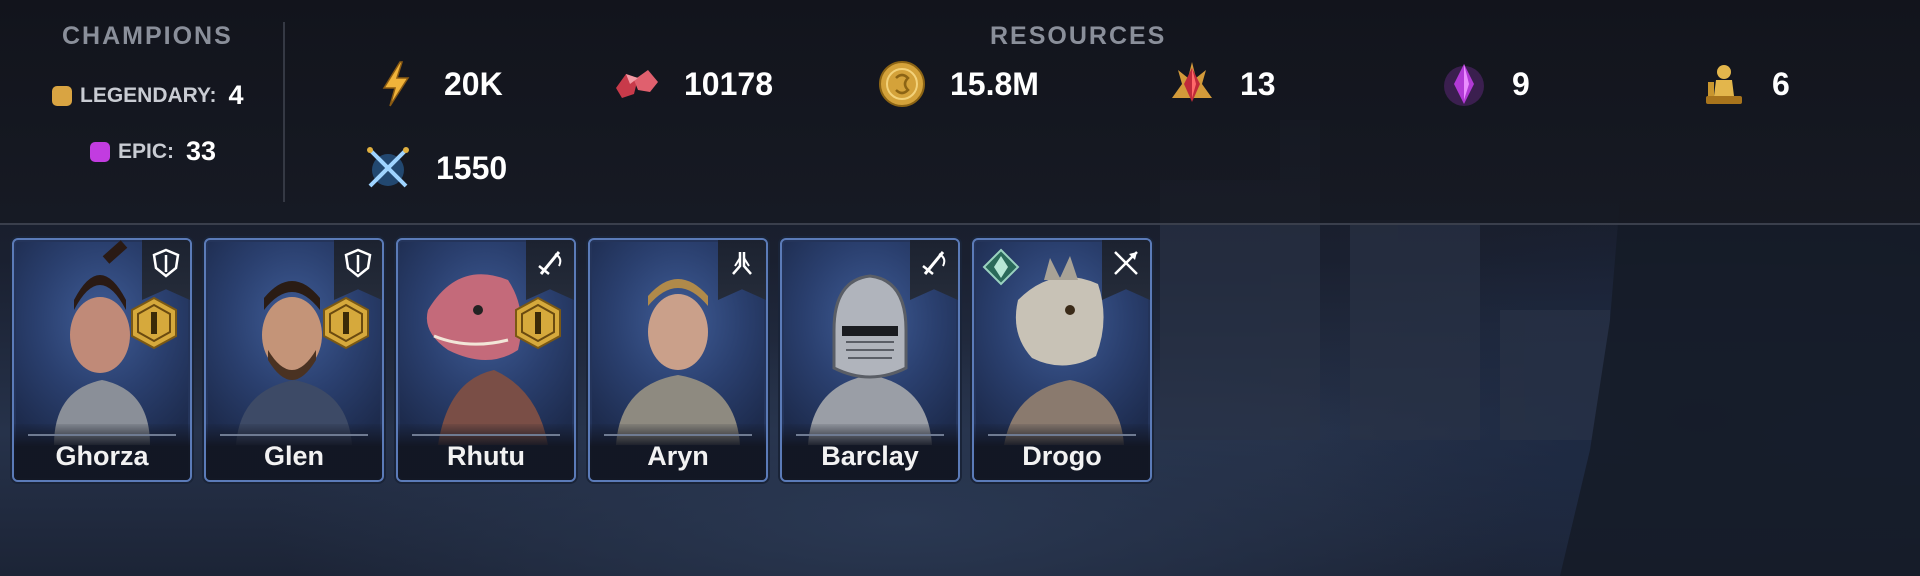 The height and width of the screenshot is (576, 1920). I want to click on name-plate: Glen, so click(294, 452).